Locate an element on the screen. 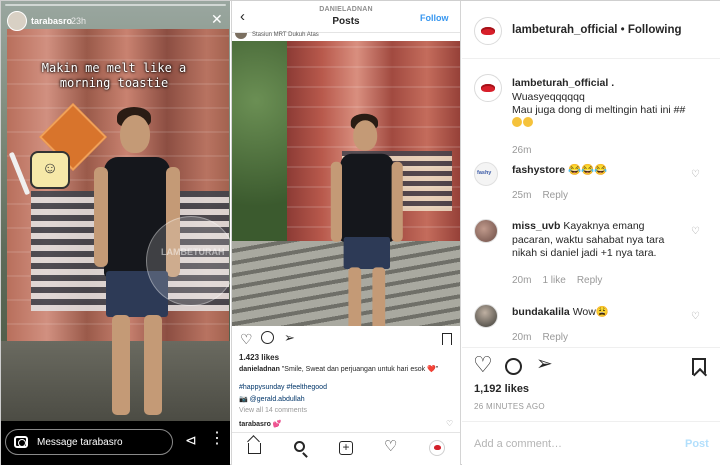 The image size is (720, 465). post-owner-username: DANIELADNAN is located at coordinates (346, 9).